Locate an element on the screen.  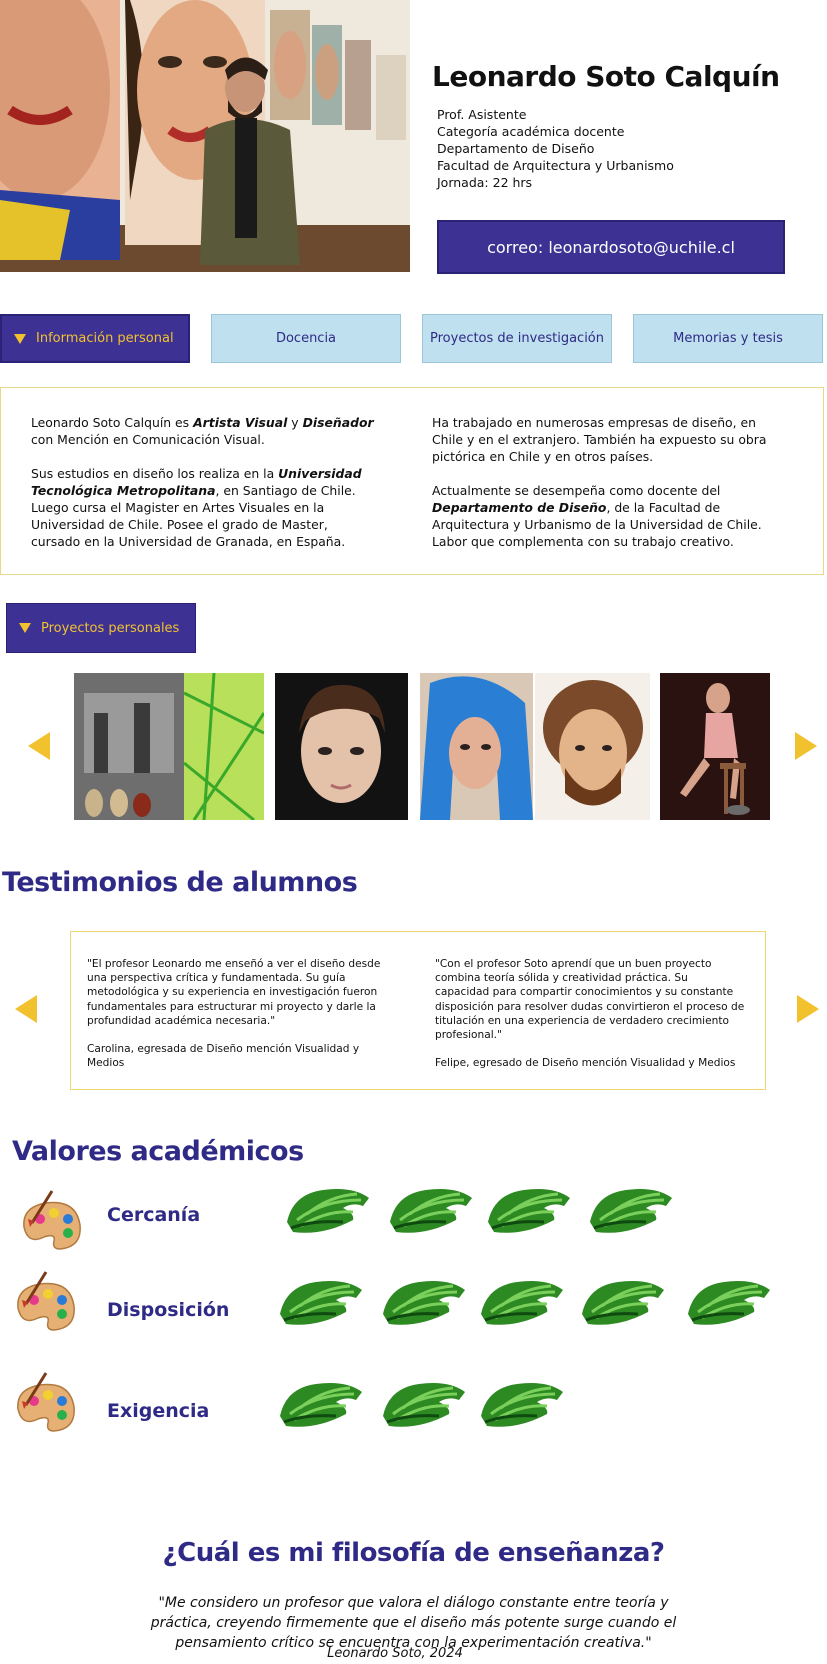
tab-docencia: Docencia is located at coordinates (306, 338).